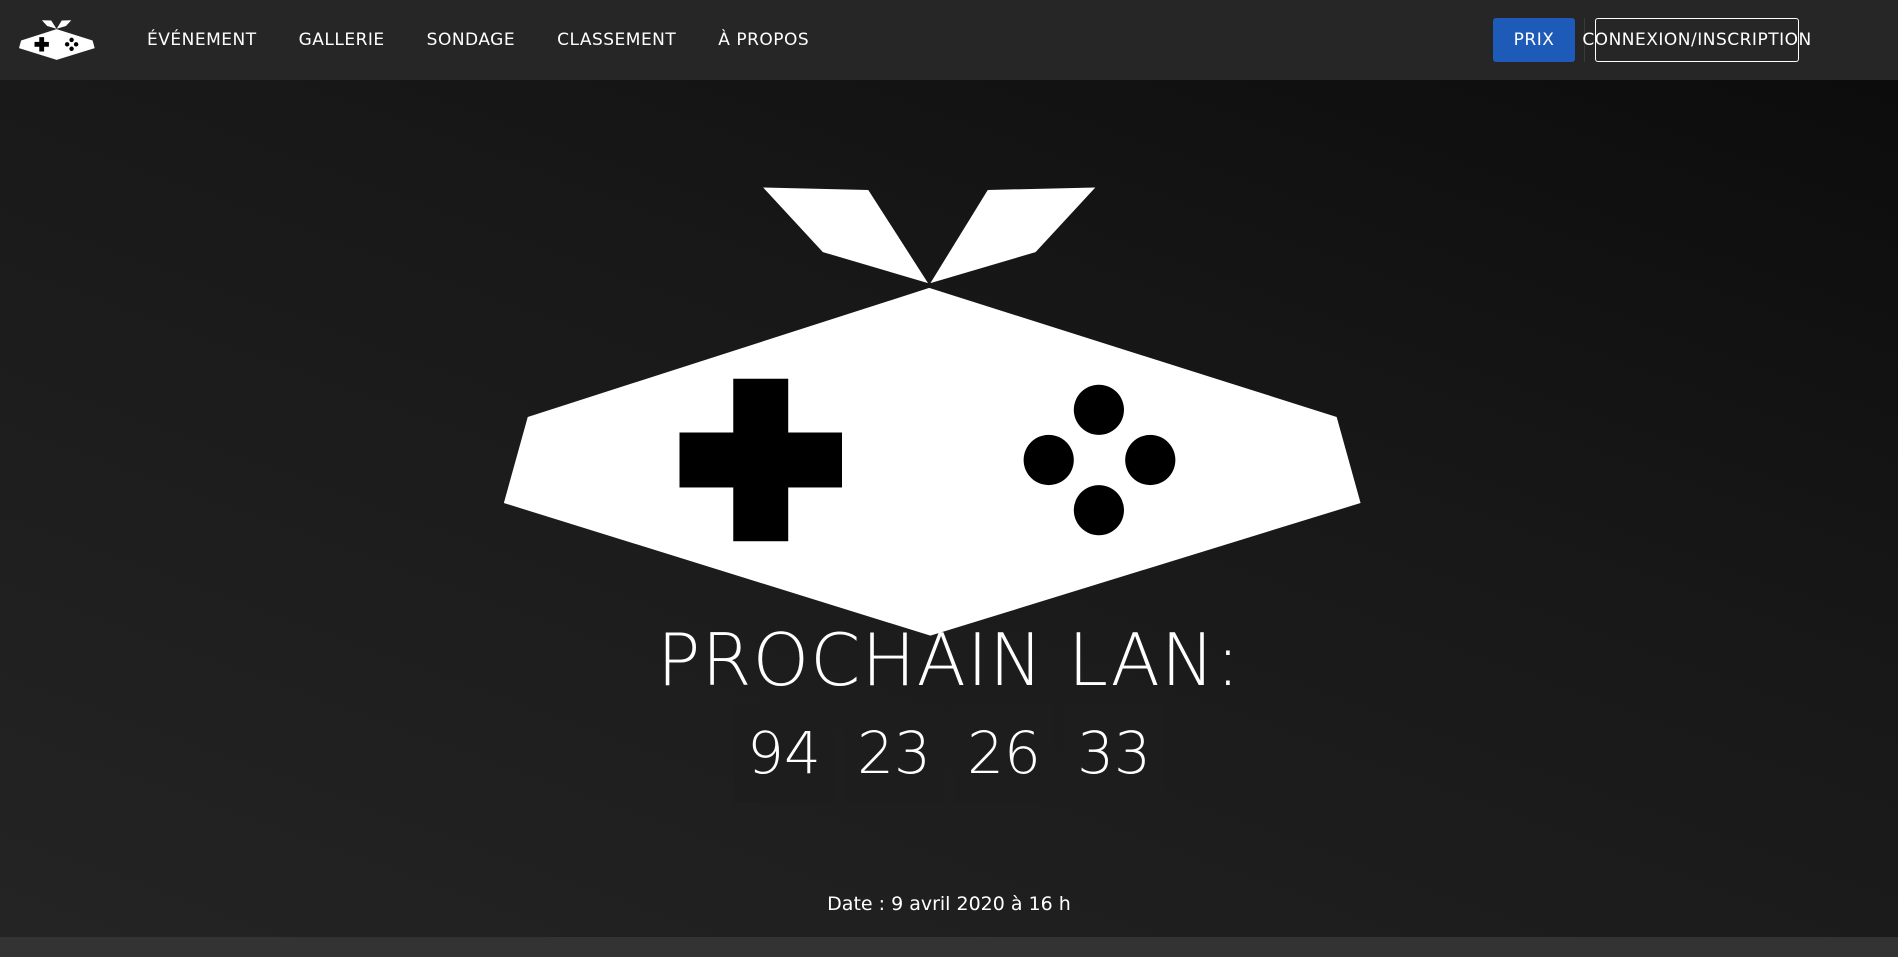  What do you see at coordinates (1004, 753) in the screenshot?
I see `countdown-minutes: 26` at bounding box center [1004, 753].